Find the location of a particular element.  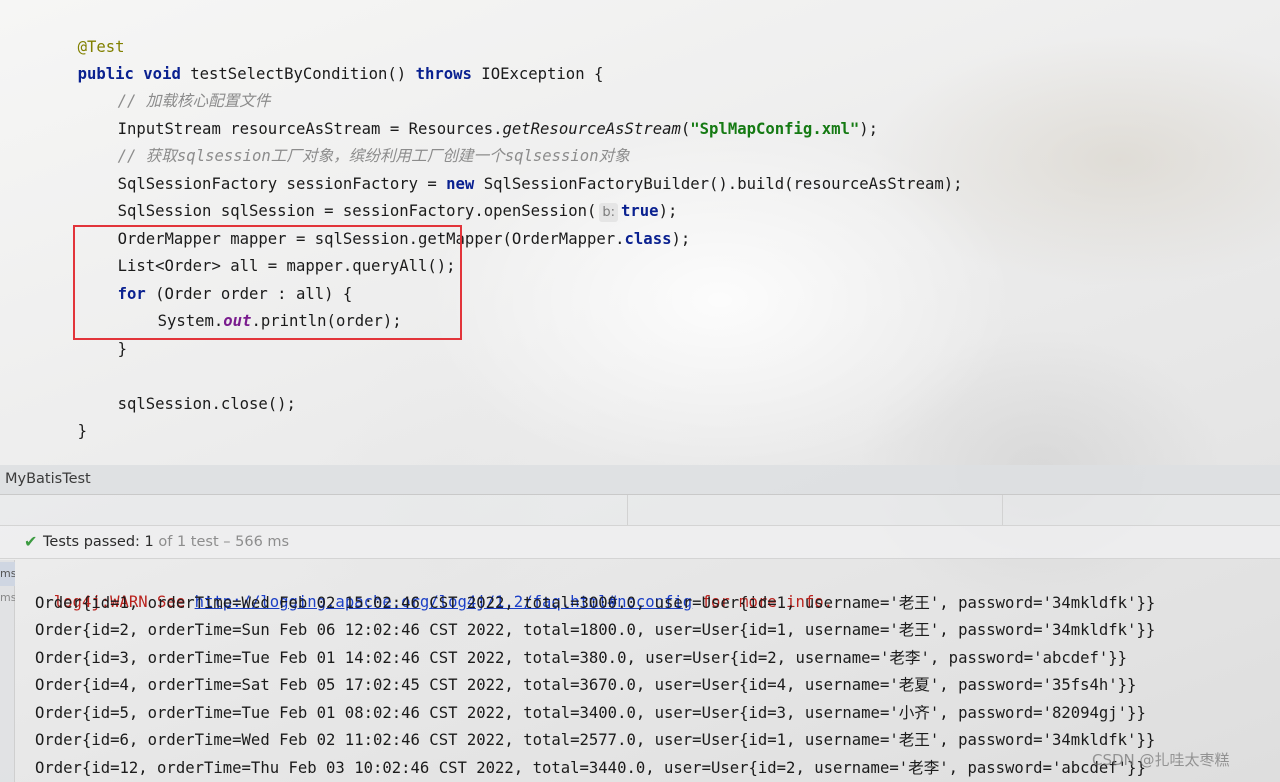

test-status-text: Tests passed: 1 of 1 test – 566 ms is located at coordinates (166, 542).